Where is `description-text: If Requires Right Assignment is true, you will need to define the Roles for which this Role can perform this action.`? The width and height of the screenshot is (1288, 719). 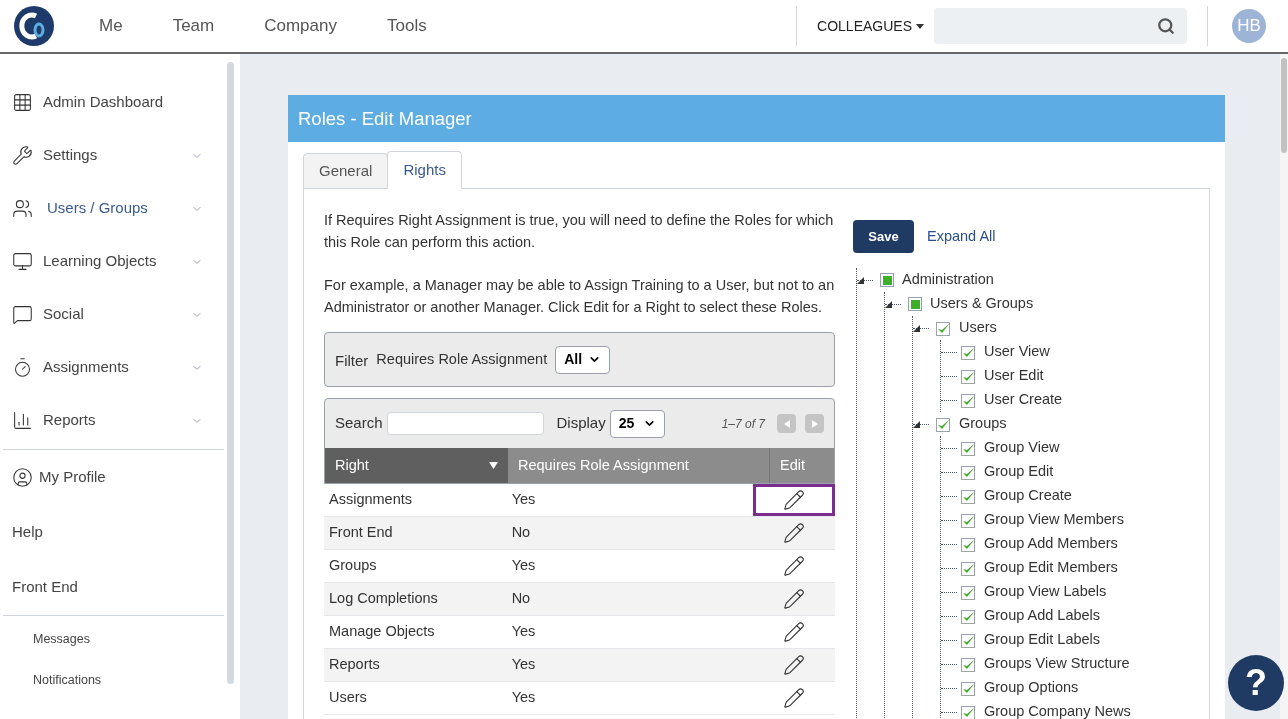 description-text: If Requires Right Assignment is true, you will need to define the Roles for which this Role can perform this action. is located at coordinates (579, 231).